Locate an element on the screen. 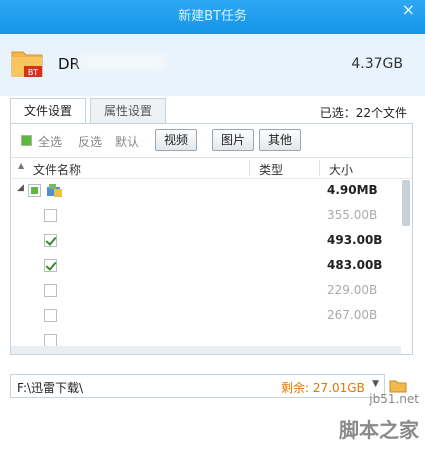 The height and width of the screenshot is (452, 425). scrollbar-thumb is located at coordinates (406, 203).